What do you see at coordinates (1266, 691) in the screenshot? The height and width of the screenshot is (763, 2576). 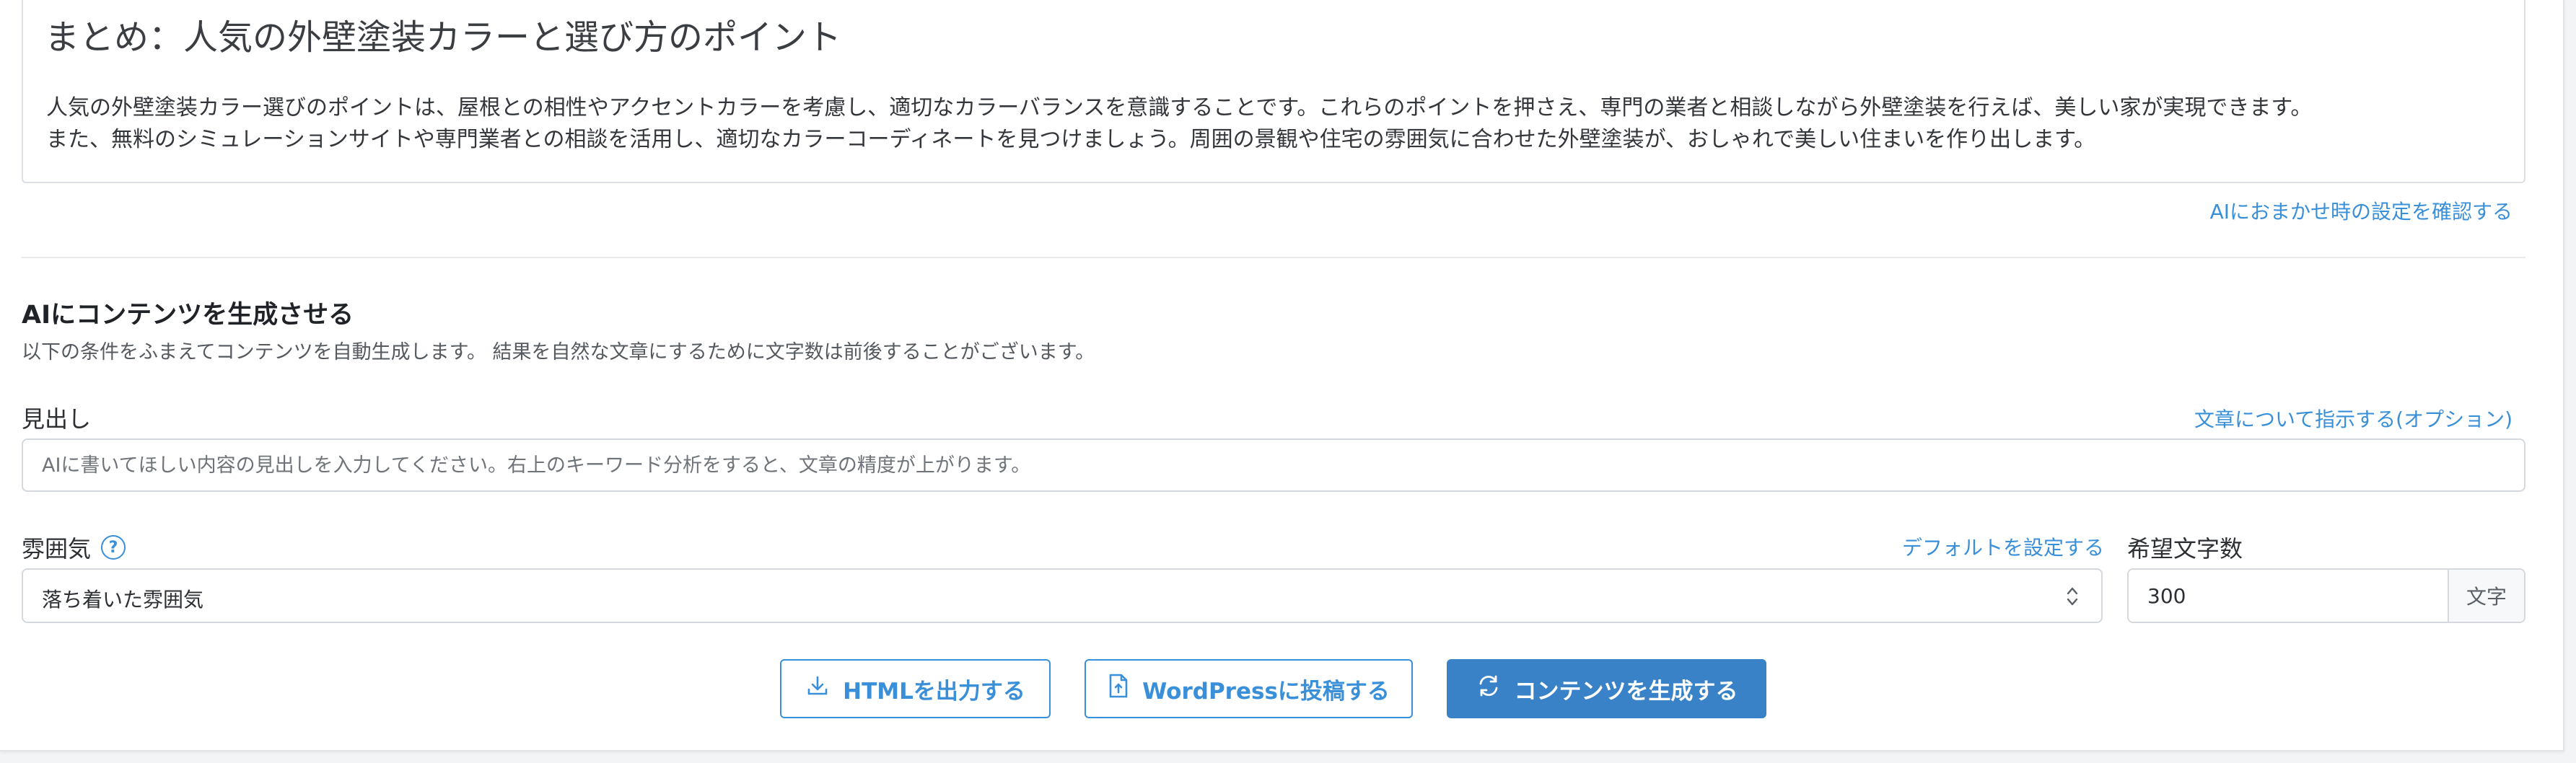 I see `wordpress-post-label: WordPressに投稿する` at bounding box center [1266, 691].